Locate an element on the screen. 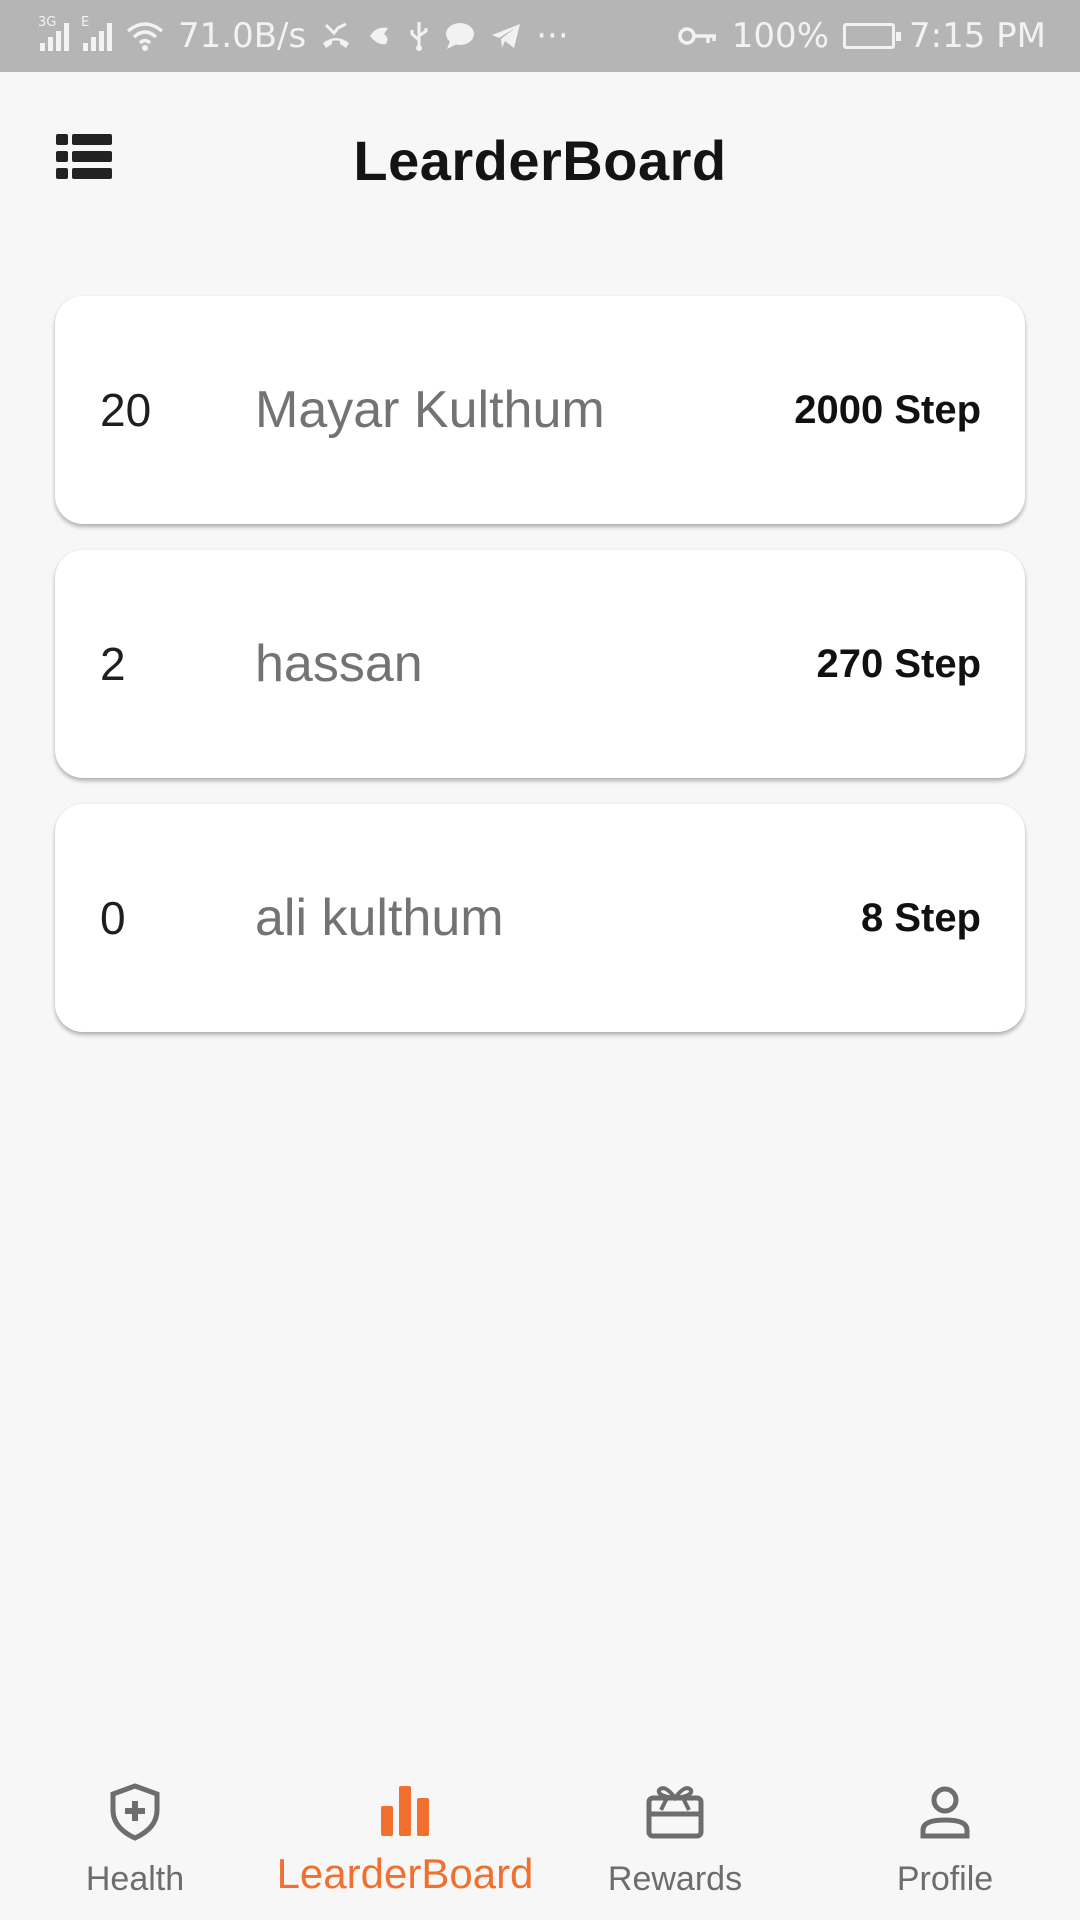  usb-icon is located at coordinates (419, 36).